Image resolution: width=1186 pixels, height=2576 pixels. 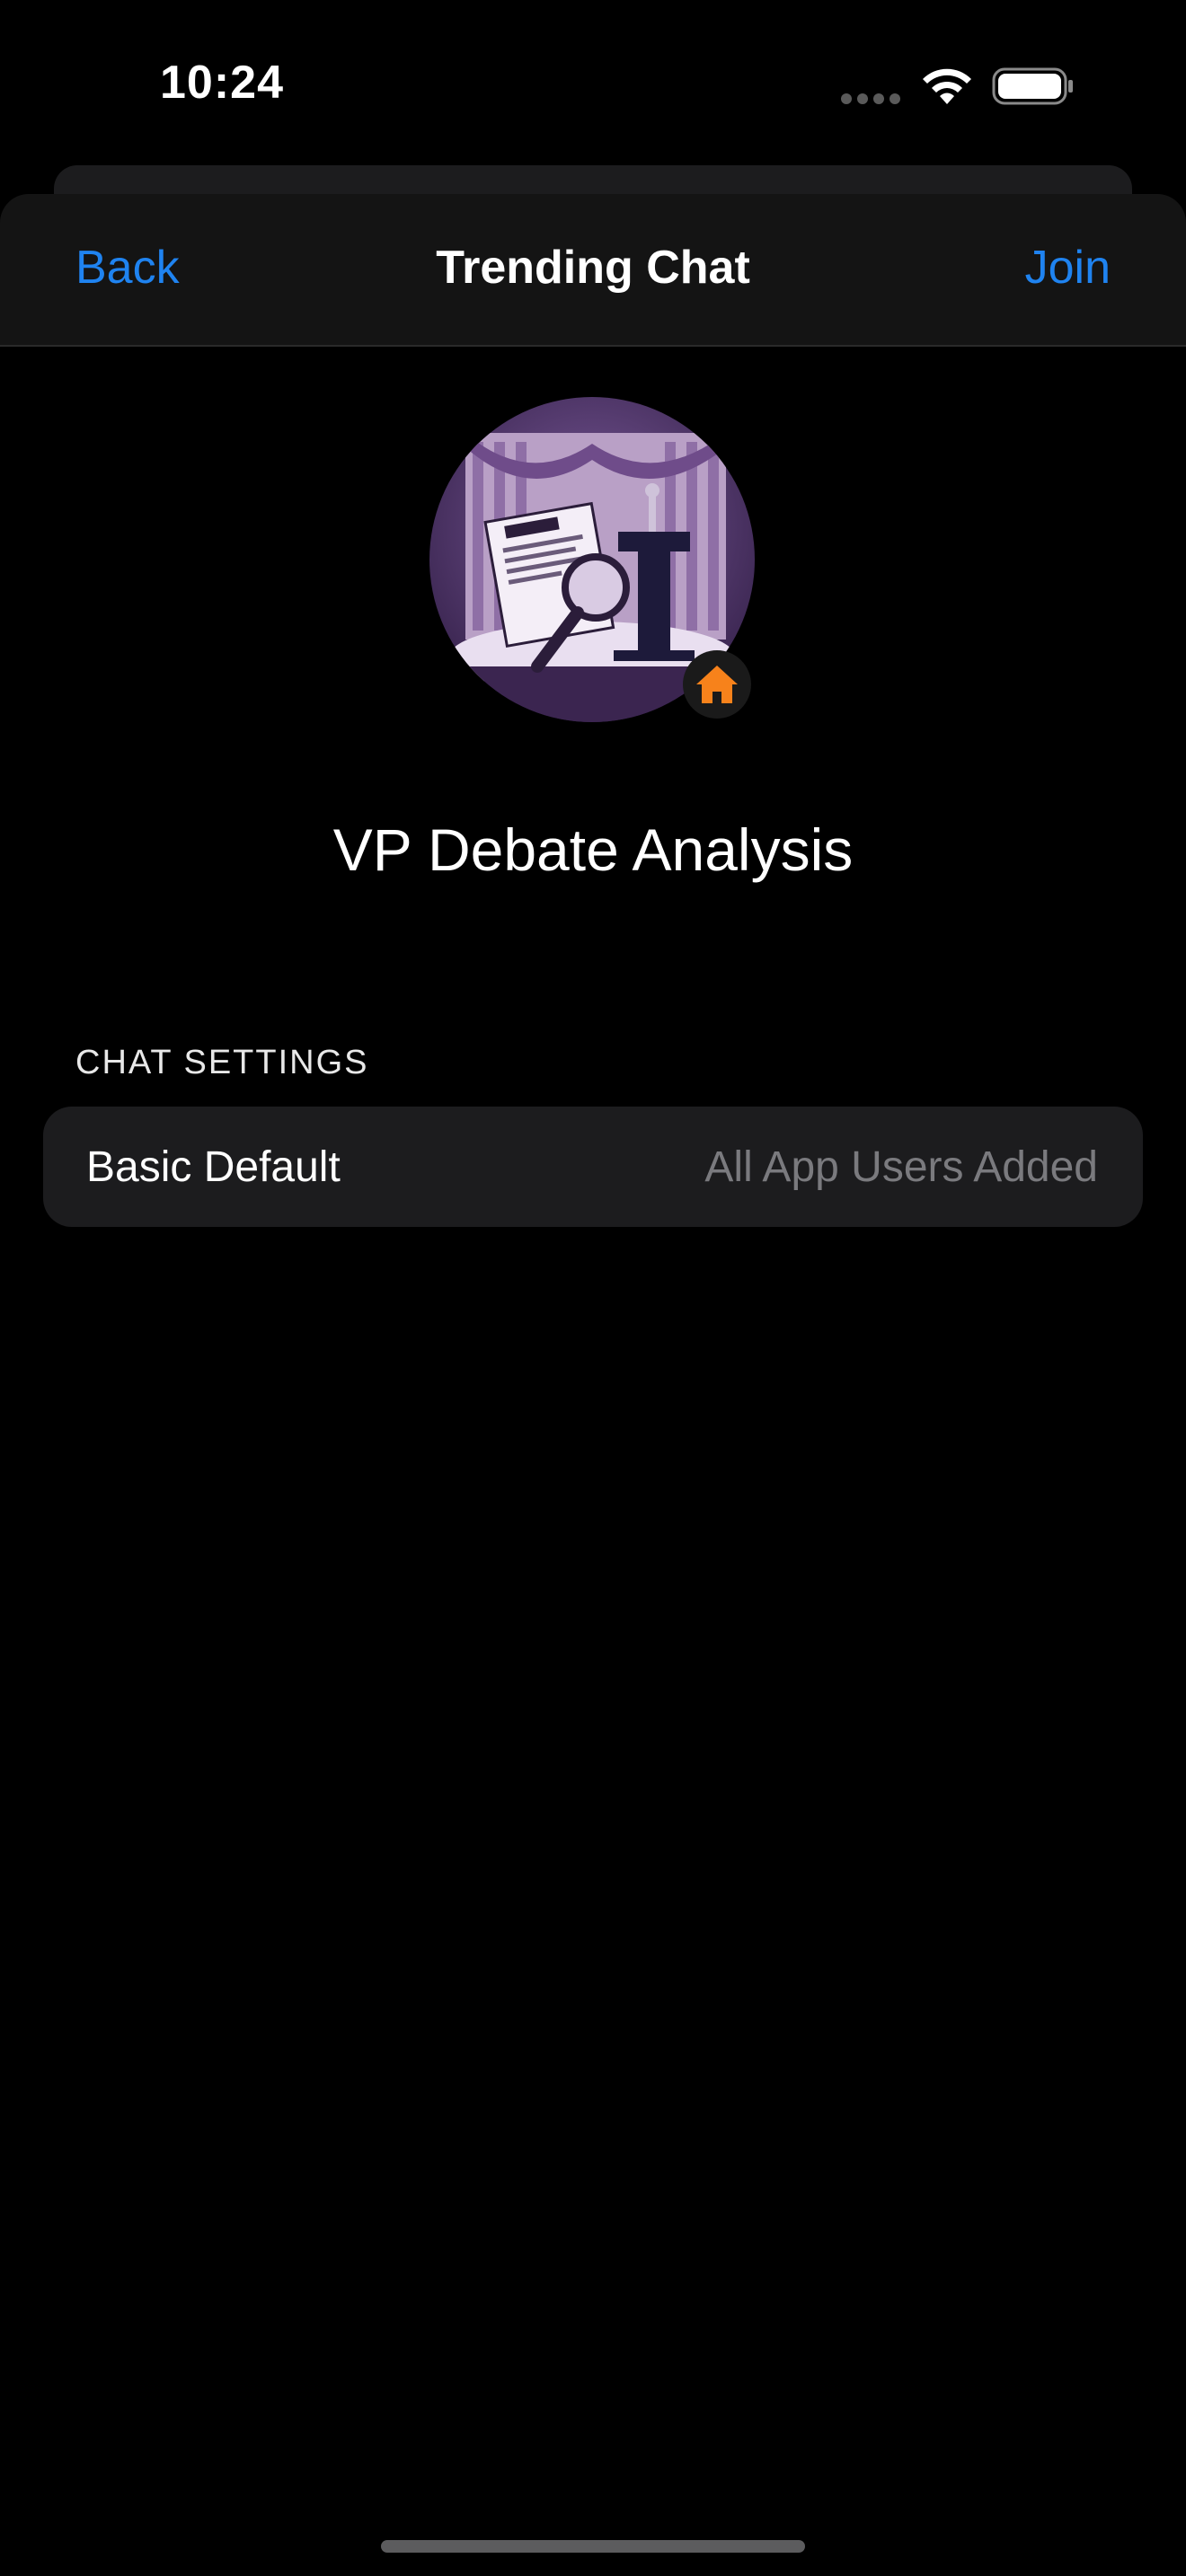 I want to click on nav-title: Trending Chat, so click(x=593, y=268).